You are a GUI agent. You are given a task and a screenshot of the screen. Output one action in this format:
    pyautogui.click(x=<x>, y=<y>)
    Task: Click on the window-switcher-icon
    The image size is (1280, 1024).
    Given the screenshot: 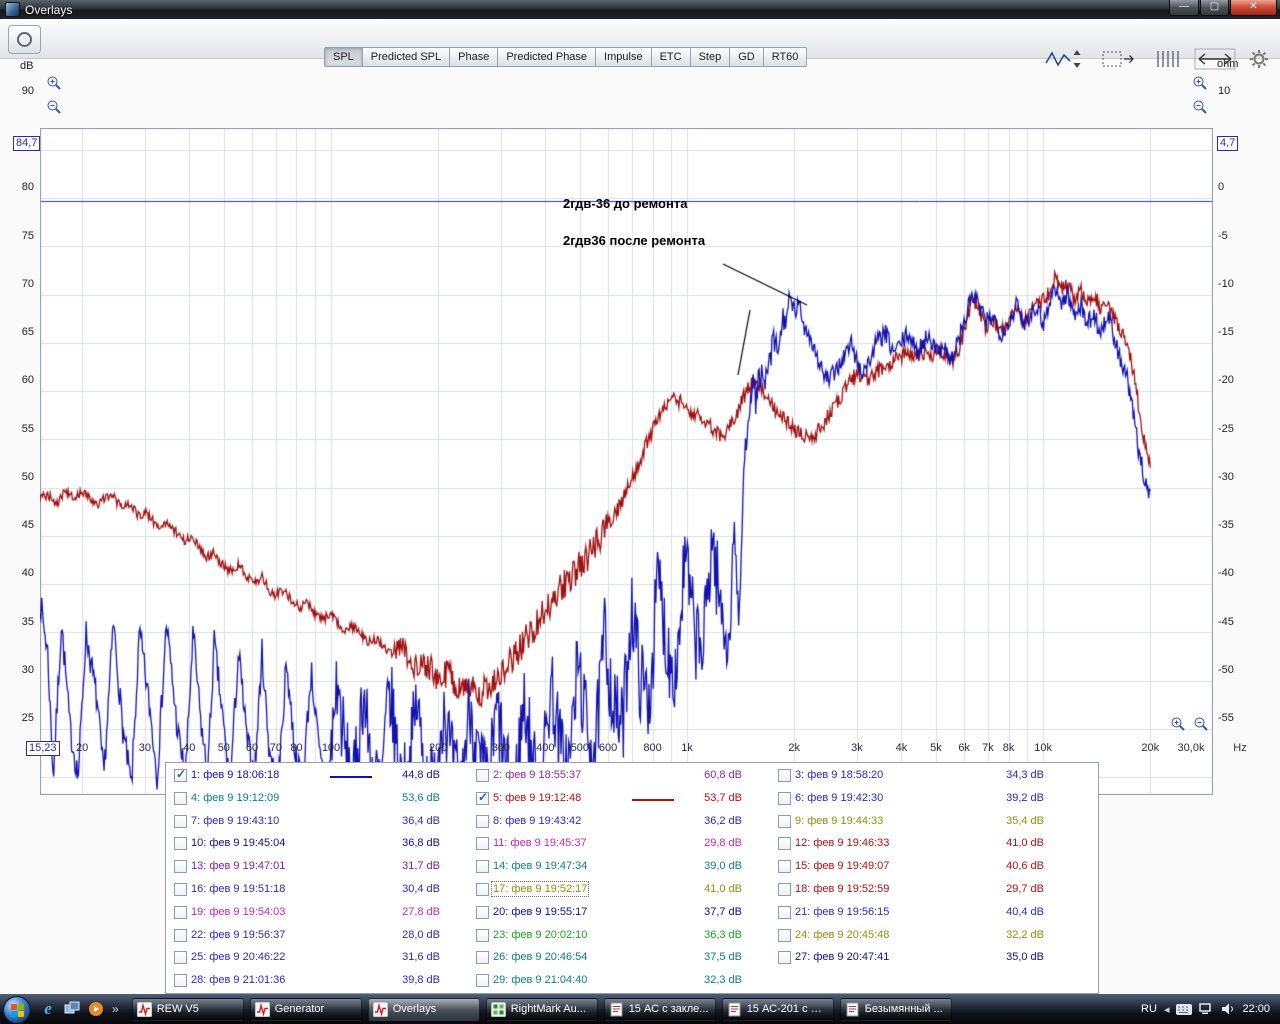 What is the action you would take?
    pyautogui.click(x=72, y=1009)
    